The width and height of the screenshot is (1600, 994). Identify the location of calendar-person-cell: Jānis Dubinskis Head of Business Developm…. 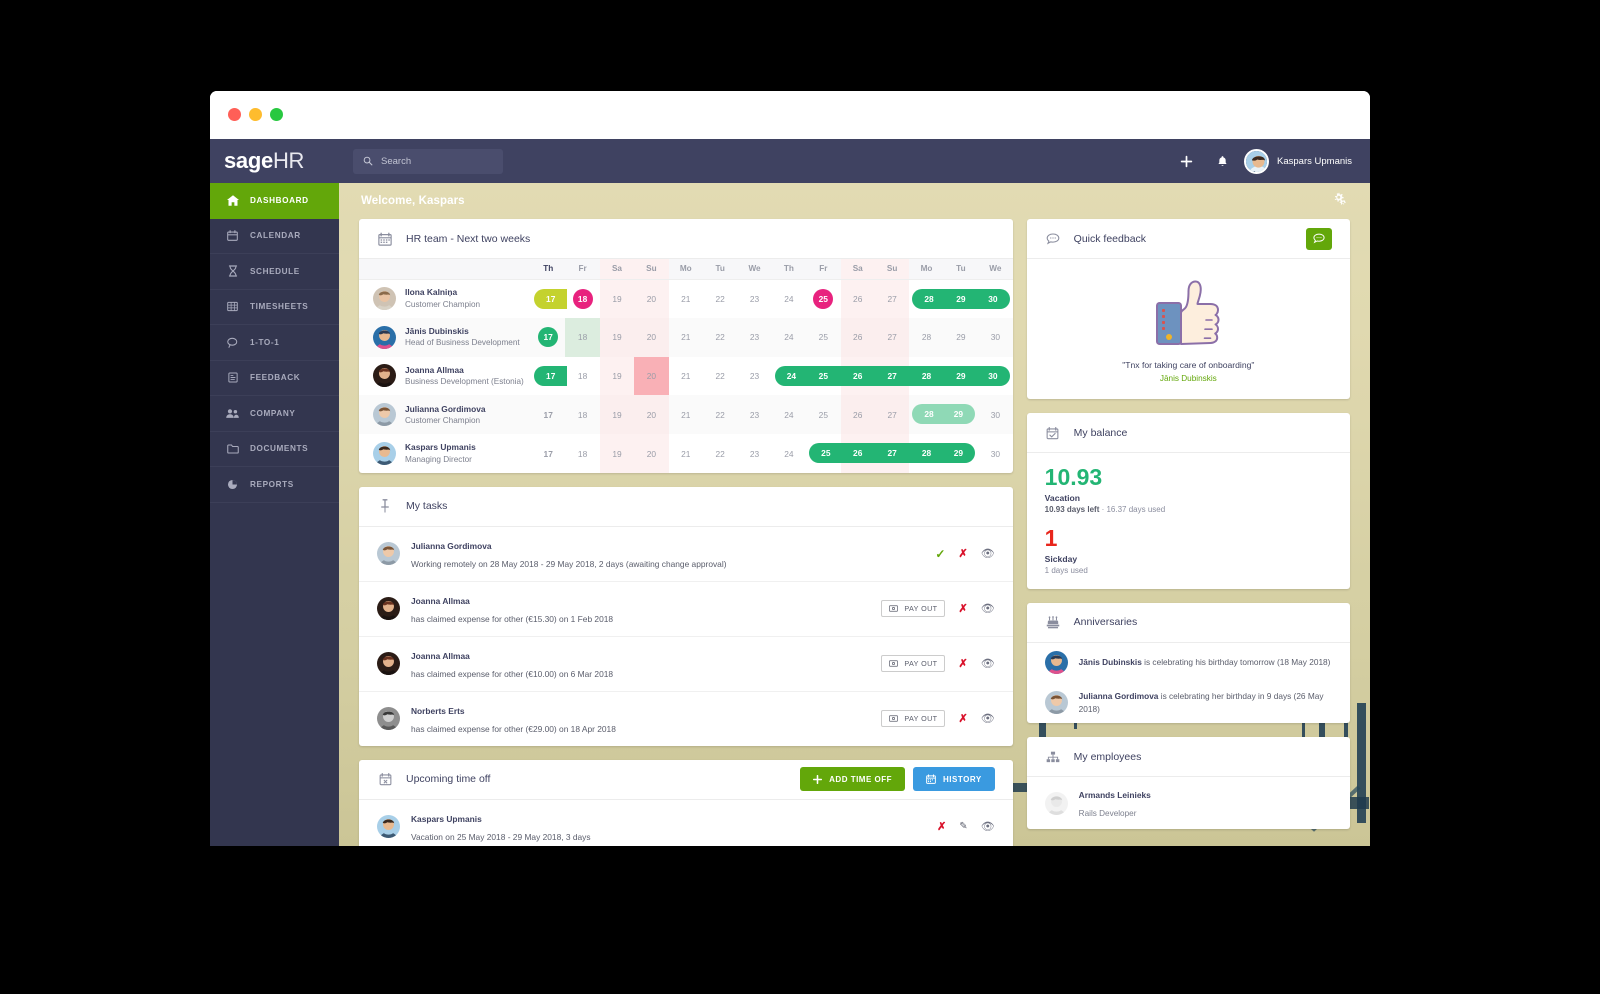
(445, 337).